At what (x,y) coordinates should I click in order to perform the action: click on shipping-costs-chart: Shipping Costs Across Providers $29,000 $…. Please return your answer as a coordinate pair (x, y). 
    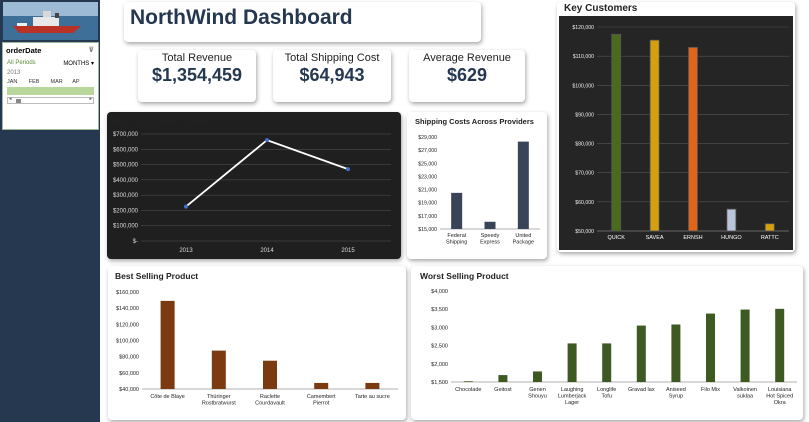
    Looking at the image, I should click on (477, 185).